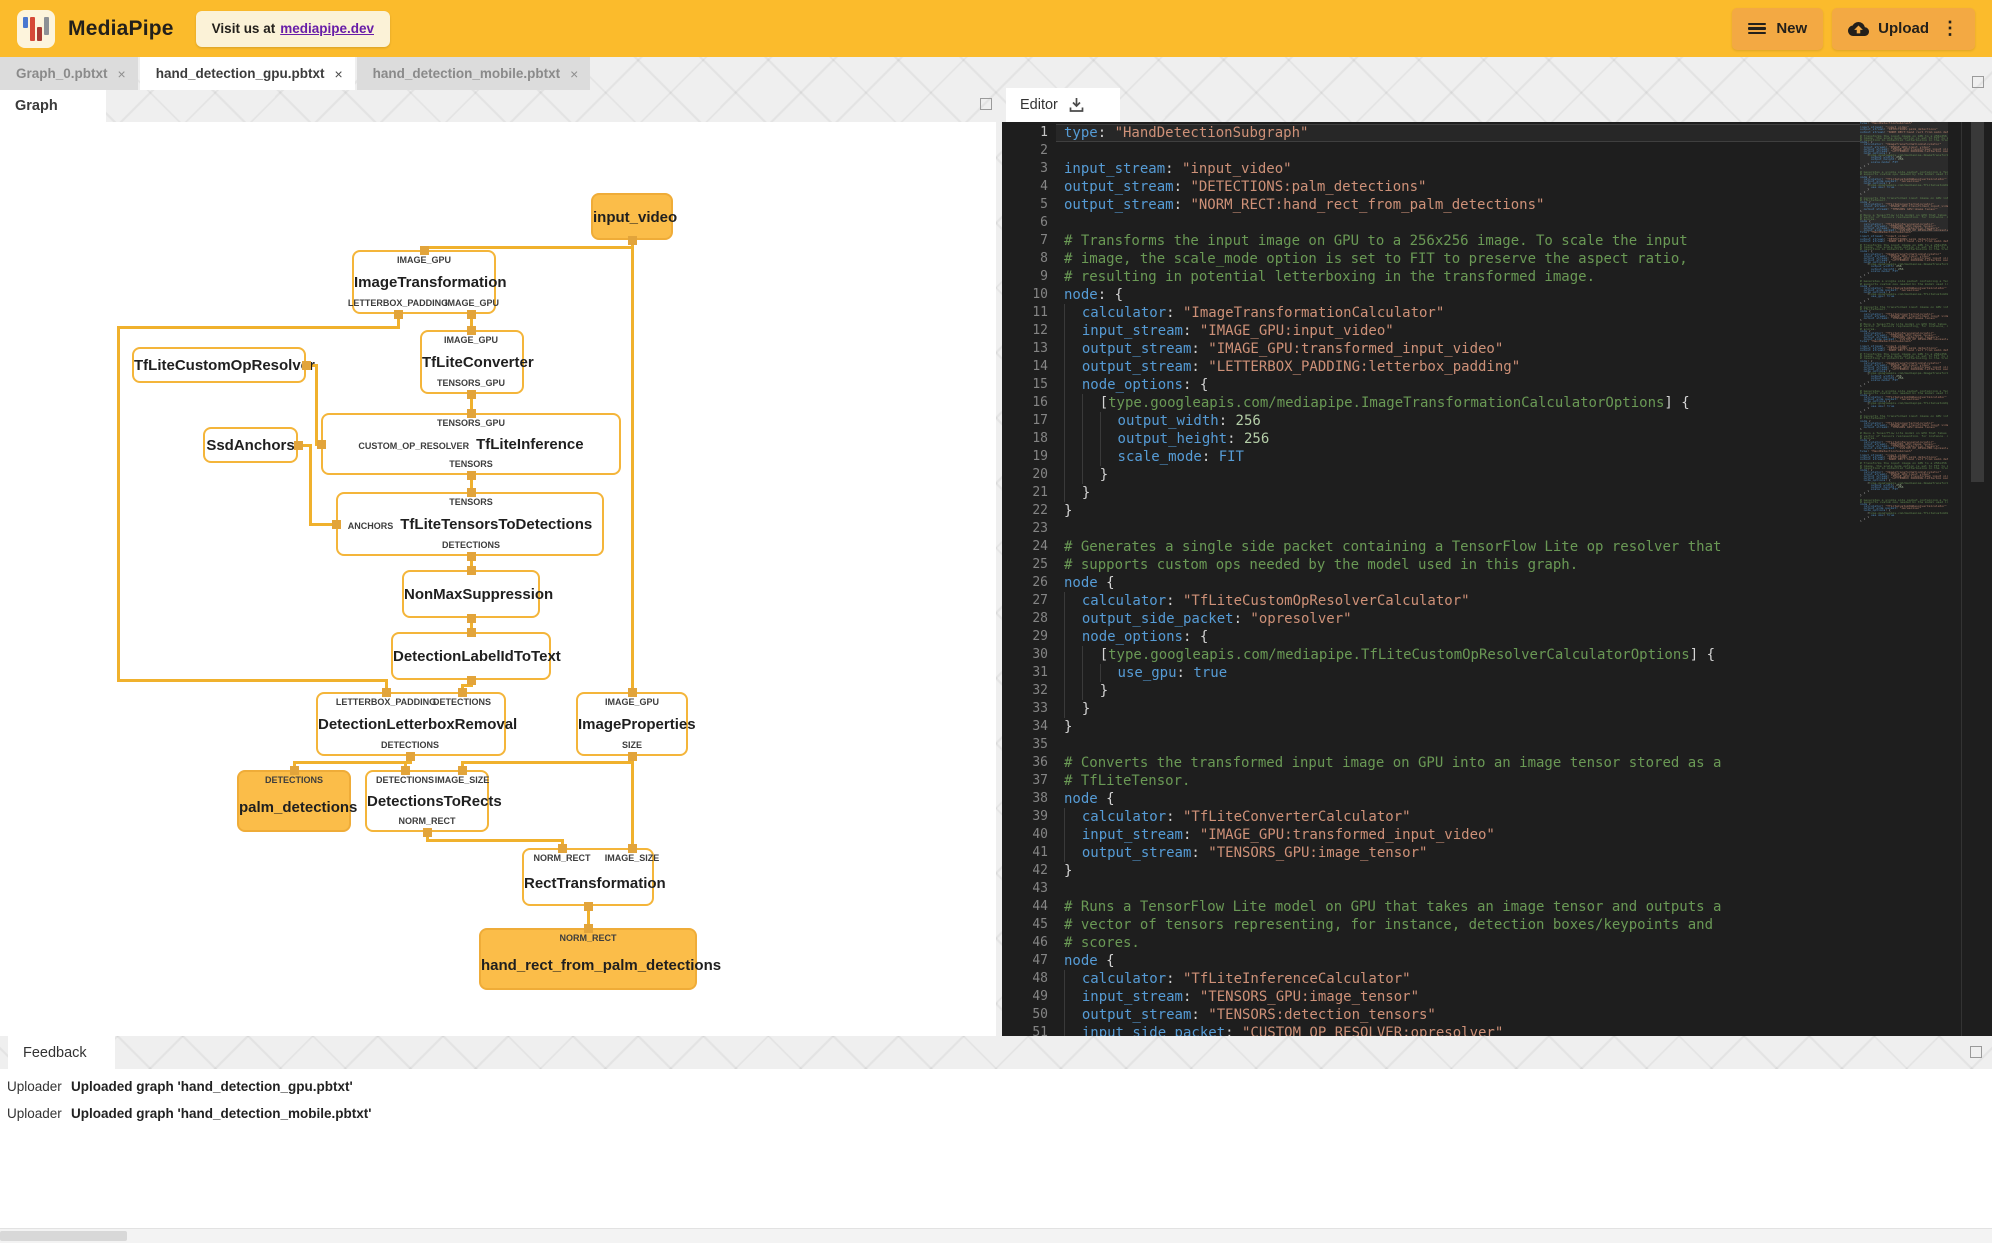  I want to click on editor-panel-tab: Editor, so click(1063, 105).